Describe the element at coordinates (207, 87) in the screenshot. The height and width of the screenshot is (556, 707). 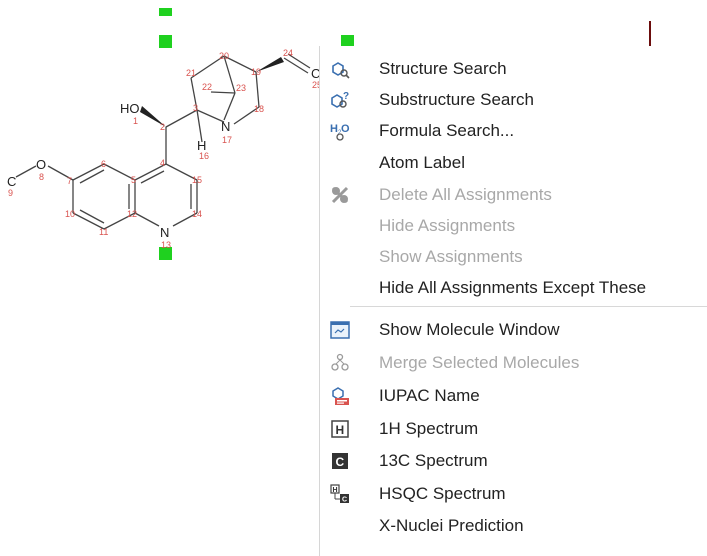
I see `atom-number: 22` at that location.